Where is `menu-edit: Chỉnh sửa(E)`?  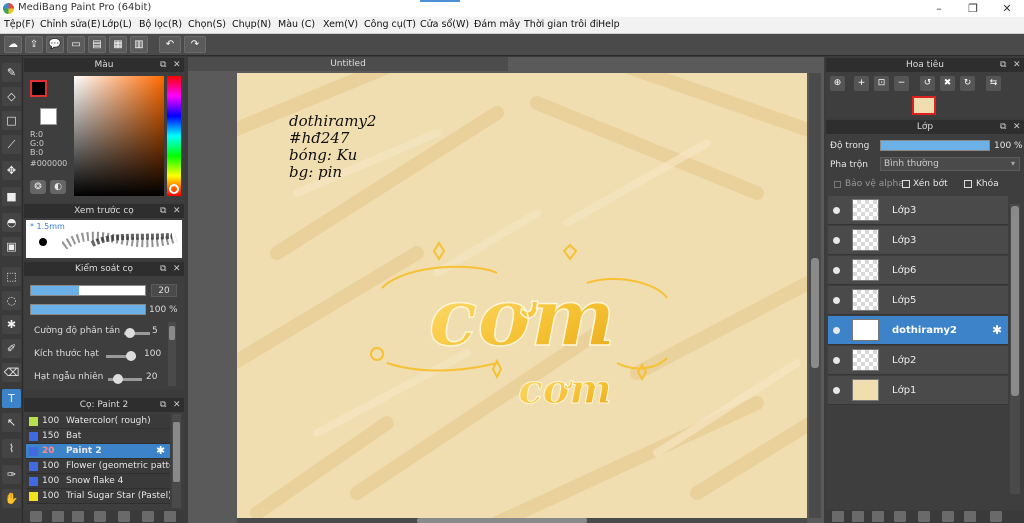 menu-edit: Chỉnh sửa(E) is located at coordinates (70, 24).